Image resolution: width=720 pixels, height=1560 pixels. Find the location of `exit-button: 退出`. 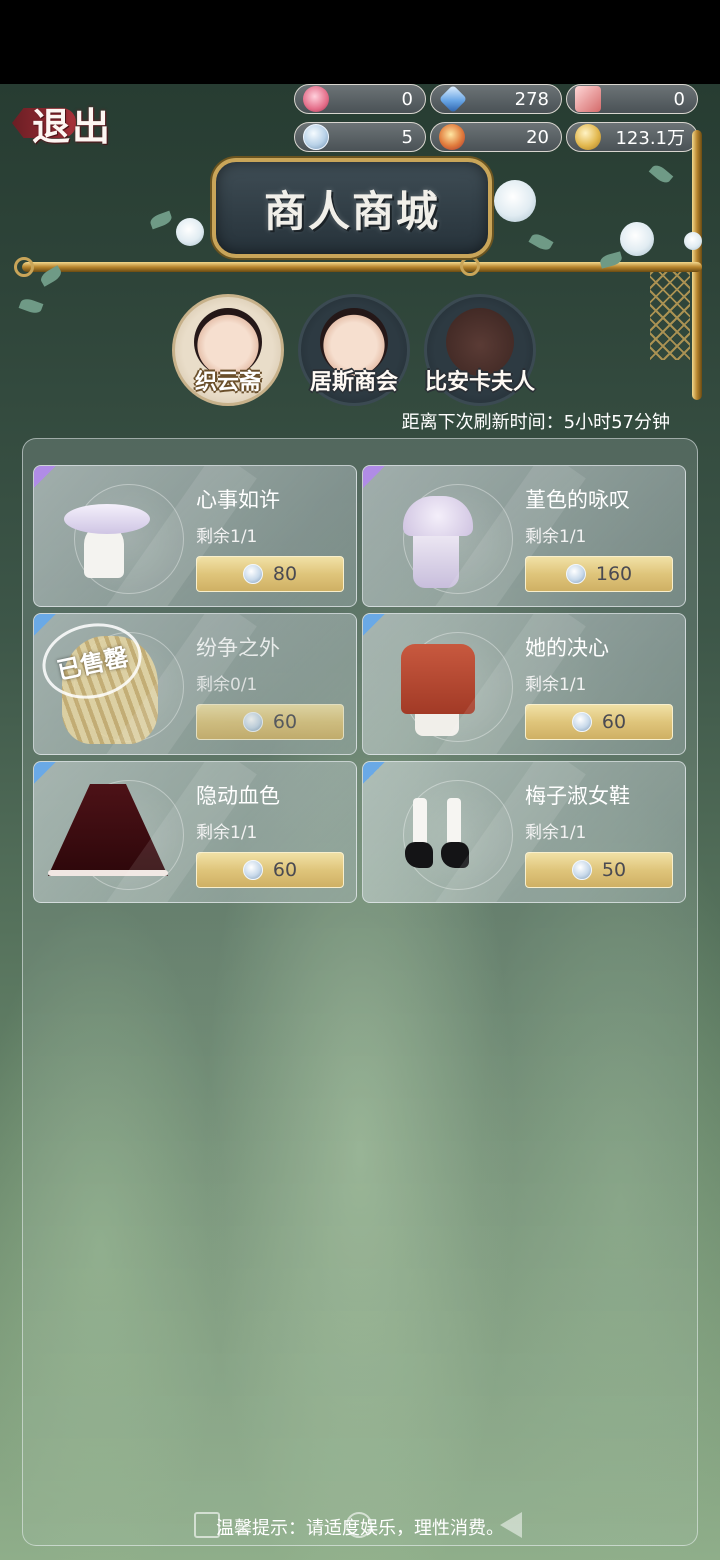

exit-button: 退出 is located at coordinates (66, 123).